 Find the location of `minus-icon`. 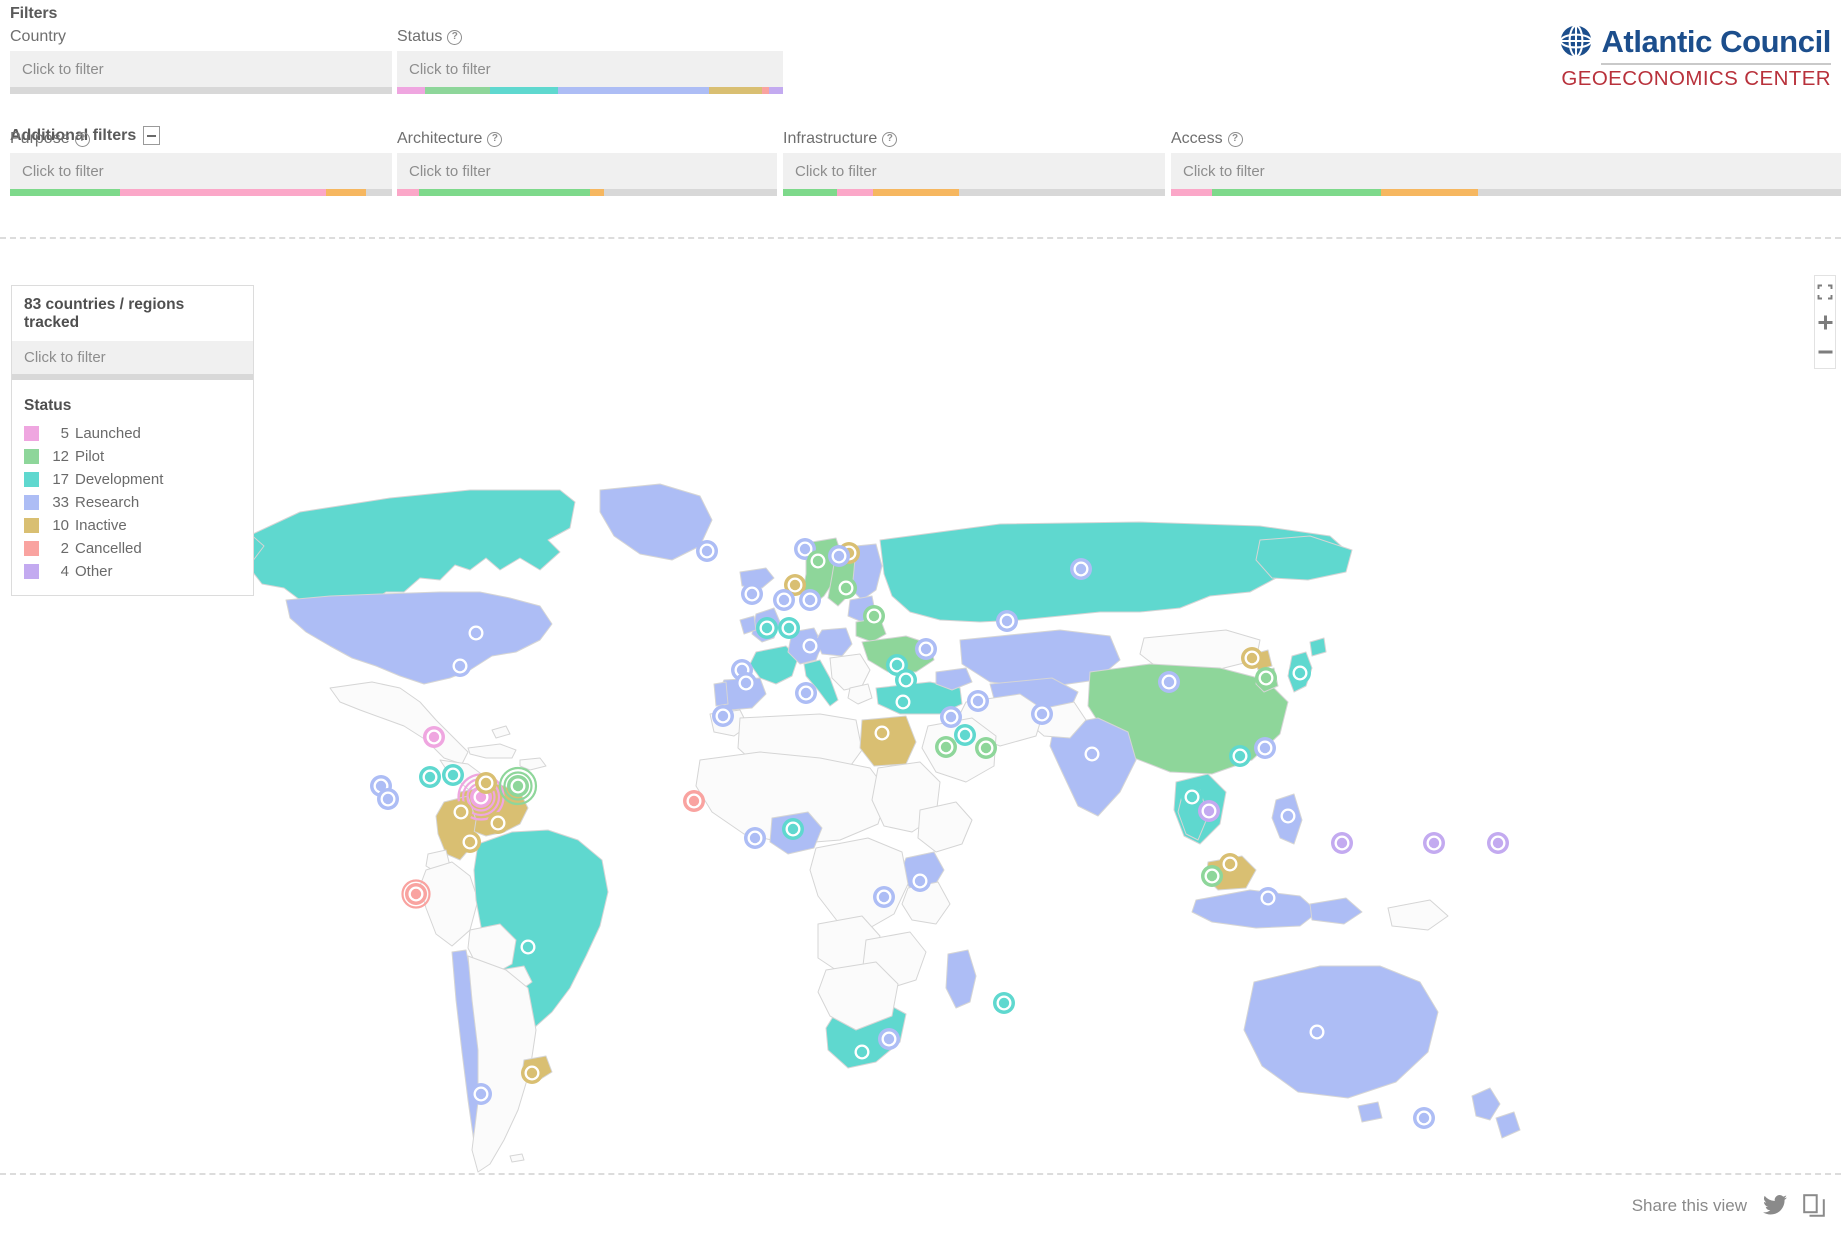

minus-icon is located at coordinates (1825, 352).